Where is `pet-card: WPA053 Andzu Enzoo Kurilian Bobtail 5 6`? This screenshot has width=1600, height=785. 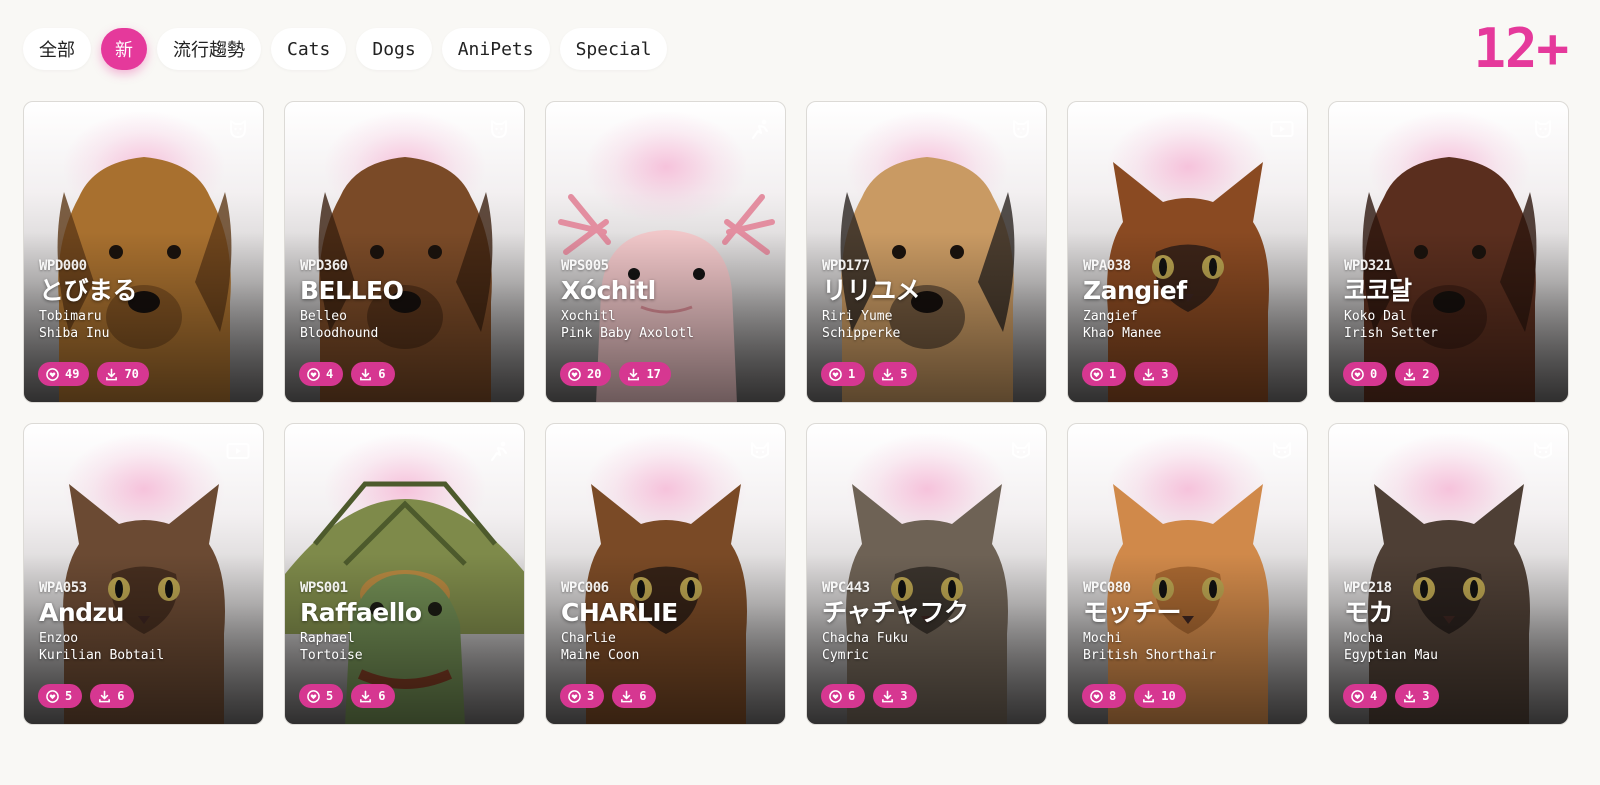 pet-card: WPA053 Andzu Enzoo Kurilian Bobtail 5 6 is located at coordinates (143, 574).